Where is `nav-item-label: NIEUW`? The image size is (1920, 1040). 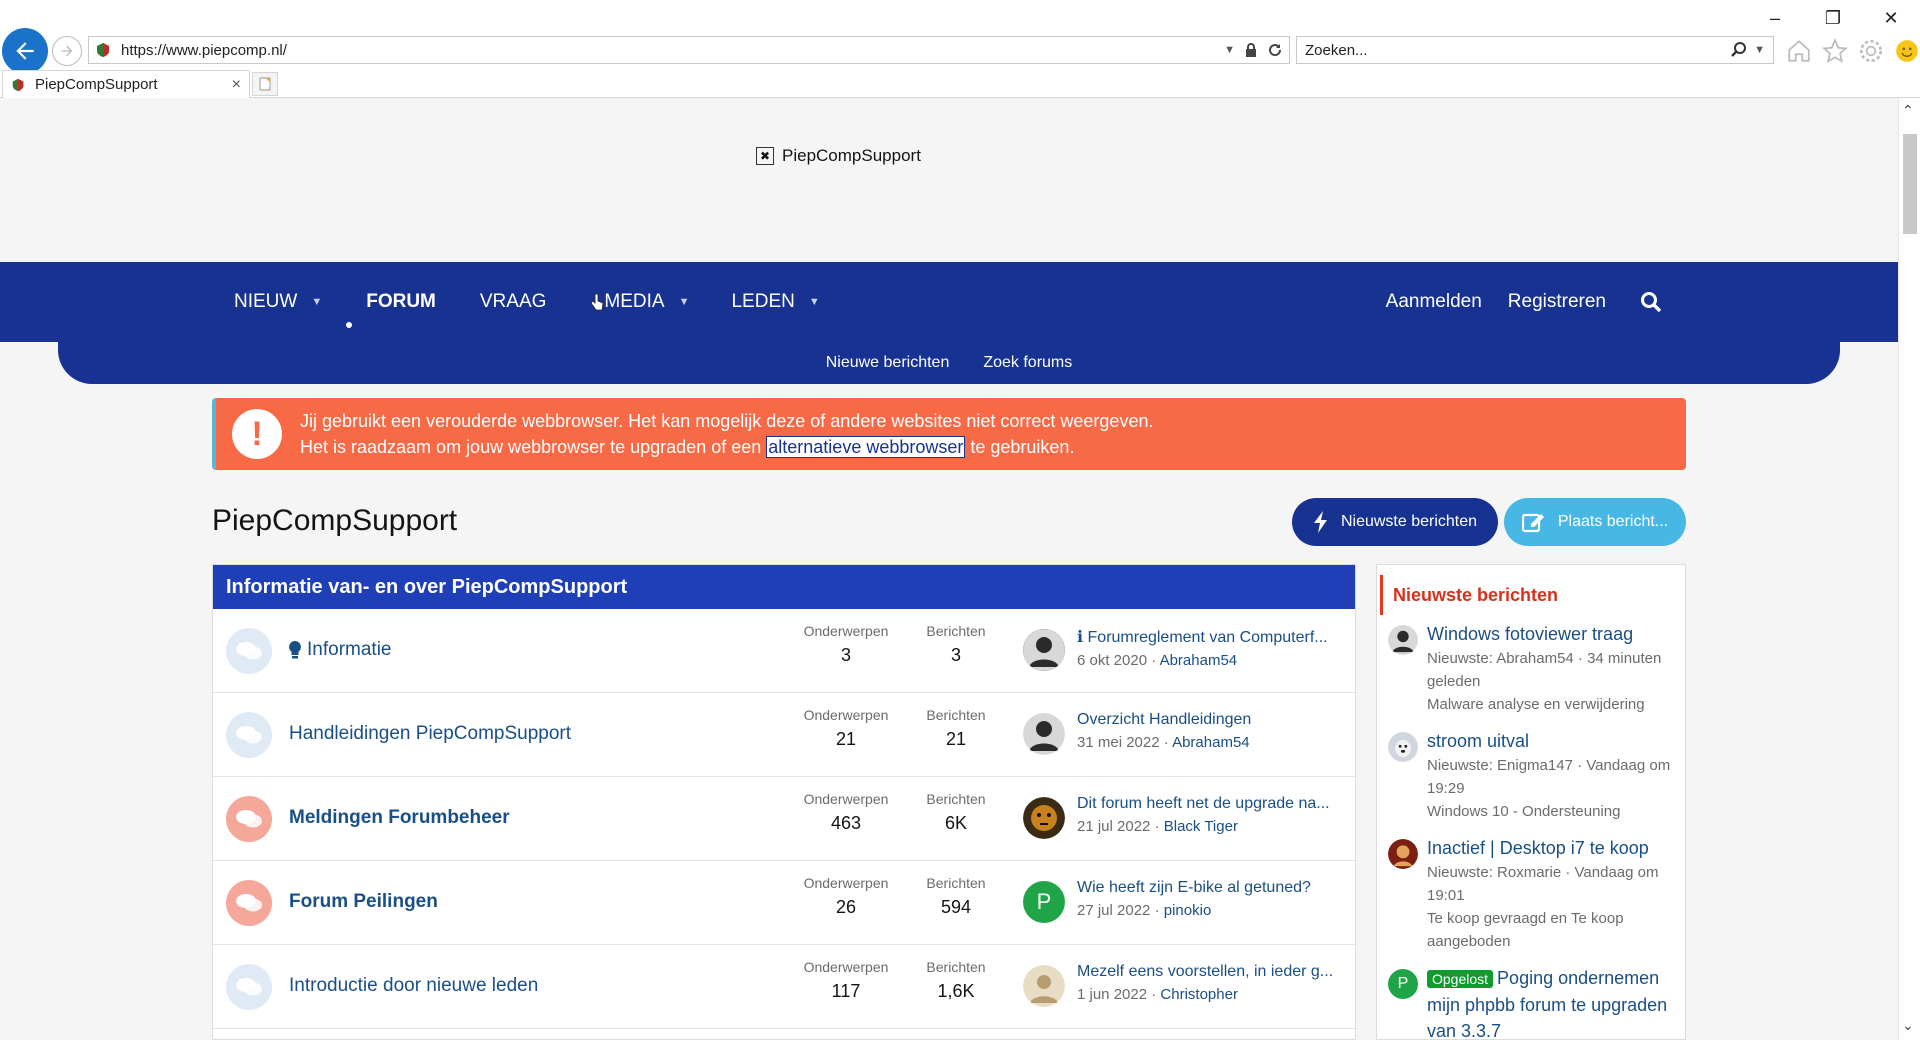
nav-item-label: NIEUW is located at coordinates (265, 302).